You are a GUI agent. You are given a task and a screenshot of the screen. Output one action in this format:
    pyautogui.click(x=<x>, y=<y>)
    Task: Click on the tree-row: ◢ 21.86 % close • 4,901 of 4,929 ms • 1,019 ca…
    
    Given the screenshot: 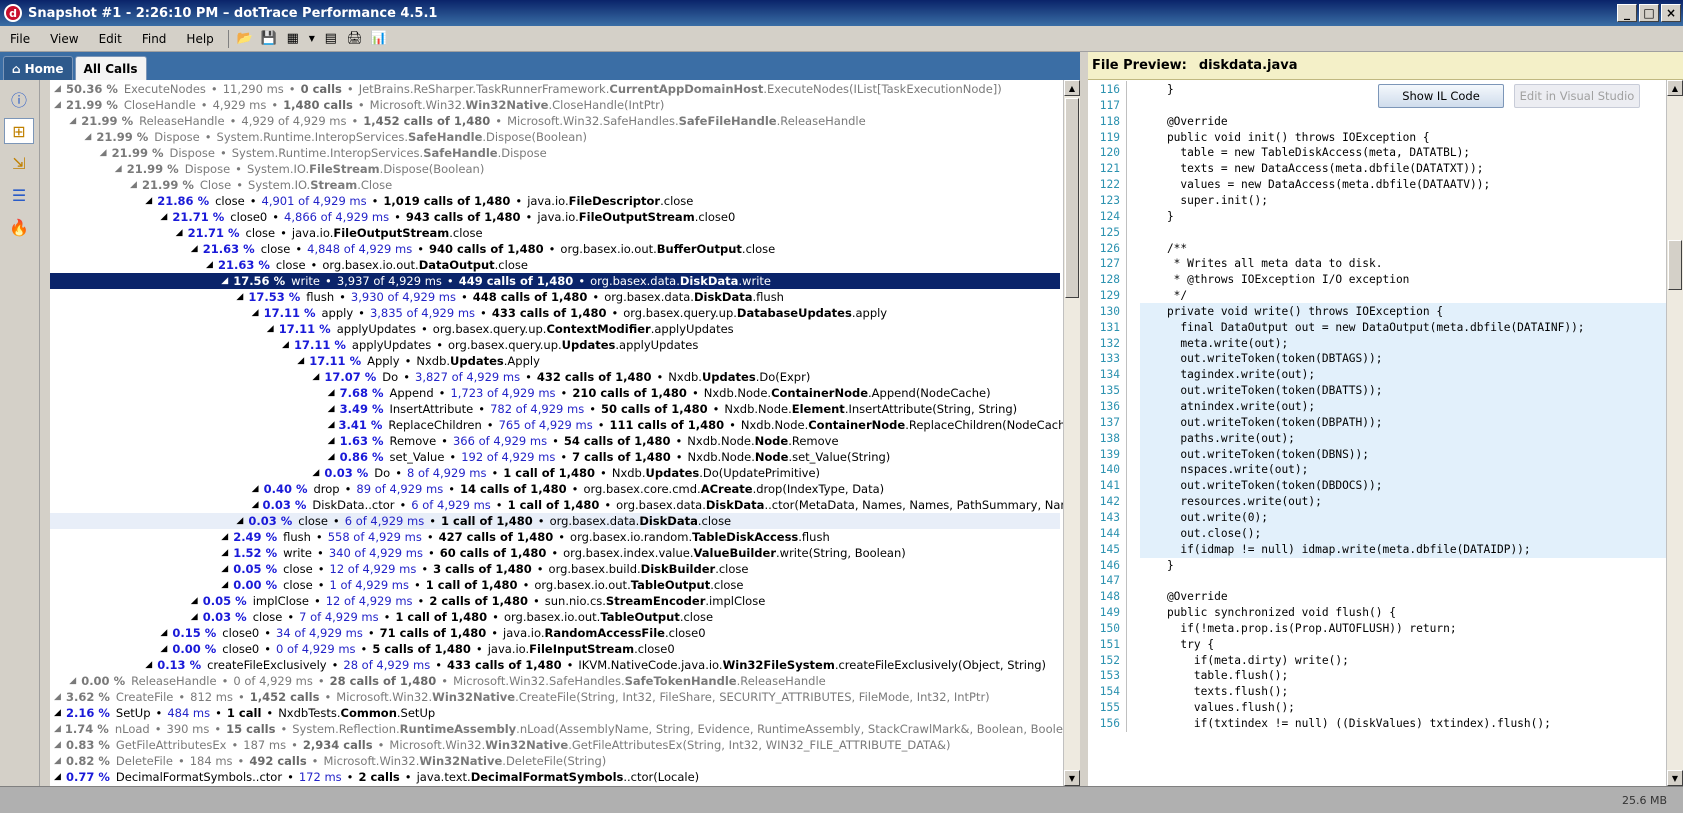 What is the action you would take?
    pyautogui.click(x=555, y=201)
    